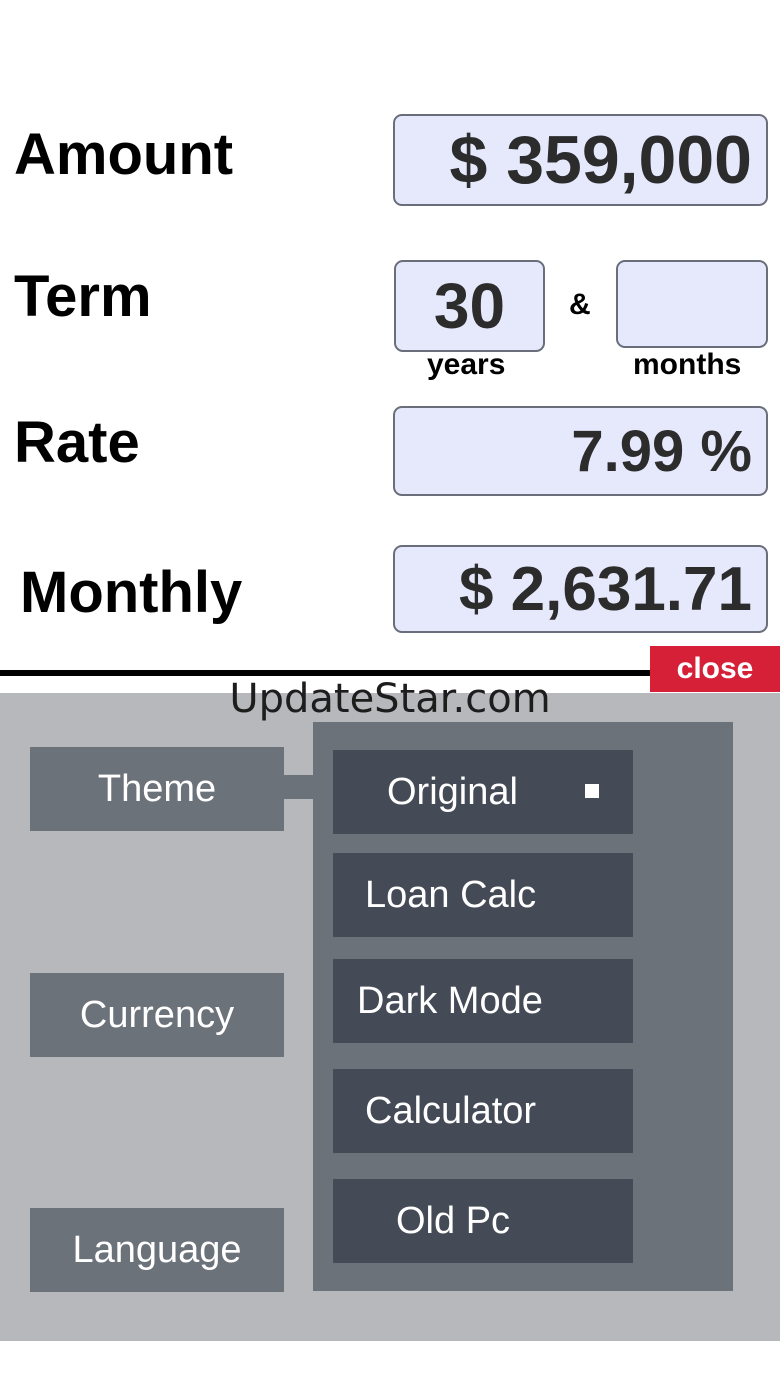 This screenshot has height=1387, width=780. What do you see at coordinates (580, 589) in the screenshot?
I see `monthly-field: $ 2,631.71` at bounding box center [580, 589].